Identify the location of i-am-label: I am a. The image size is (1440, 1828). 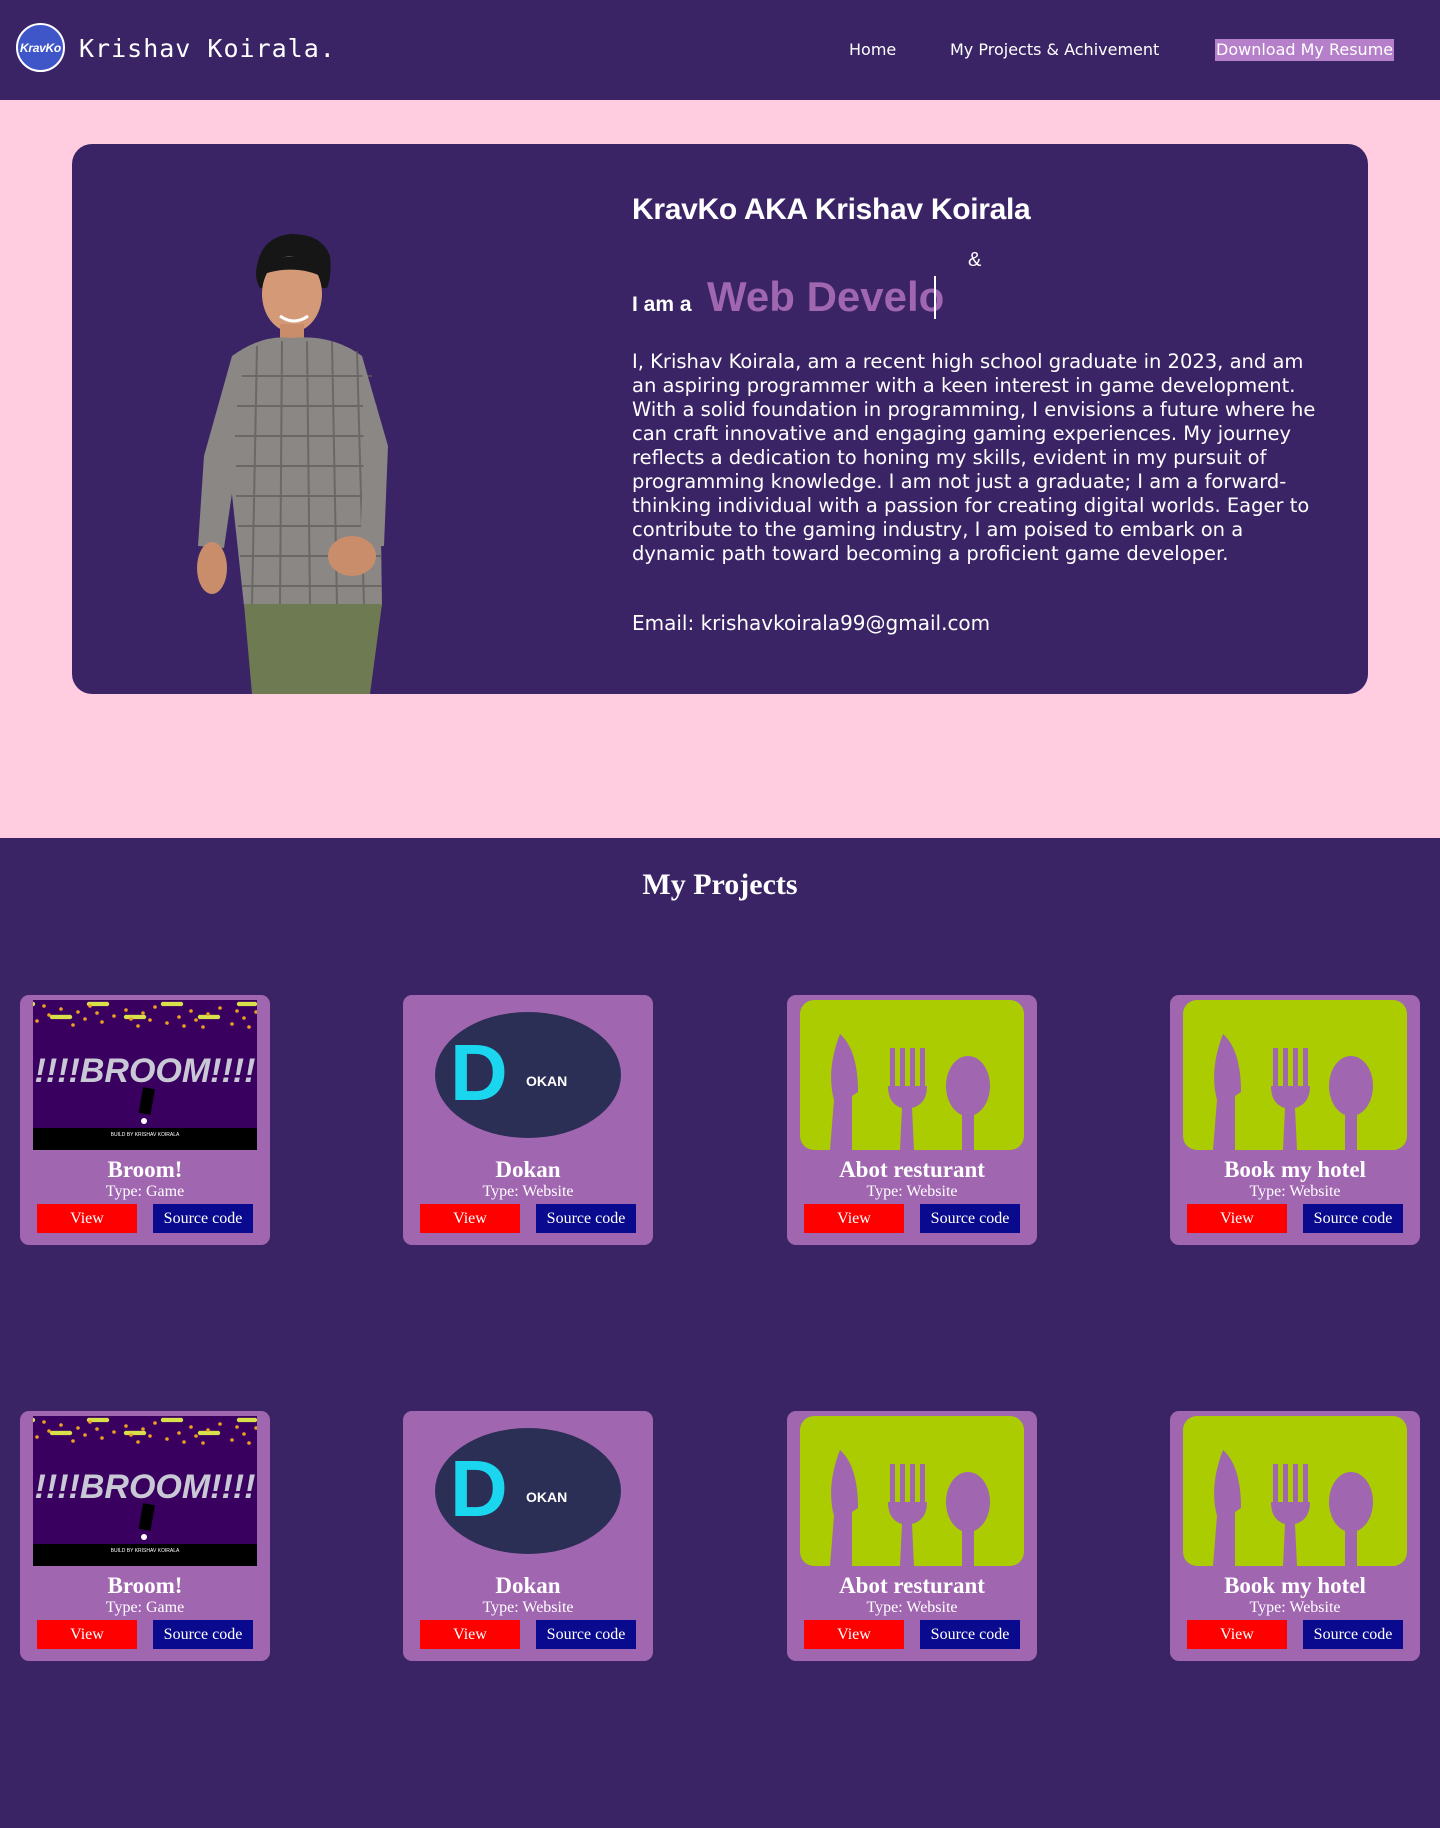
(662, 304).